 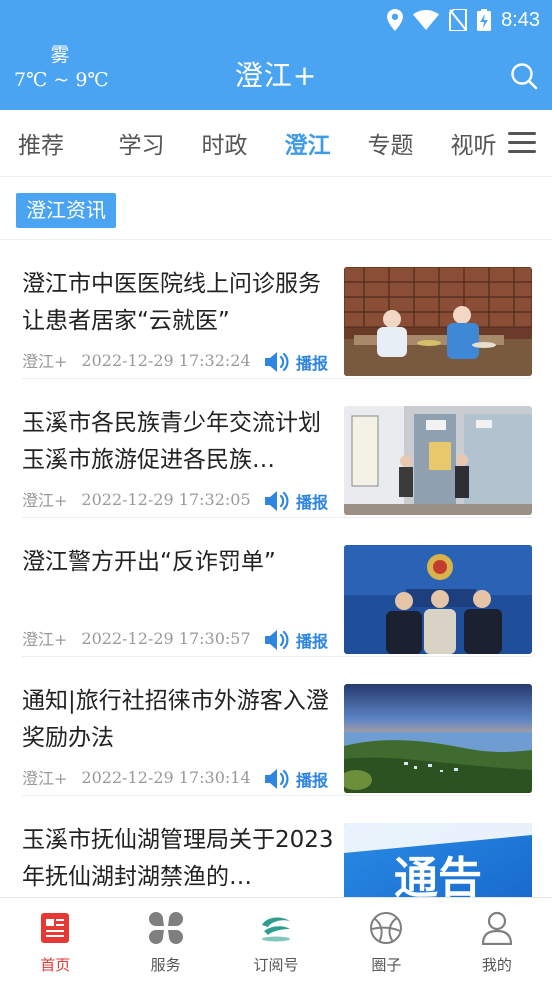 What do you see at coordinates (426, 20) in the screenshot?
I see `wifi-icon` at bounding box center [426, 20].